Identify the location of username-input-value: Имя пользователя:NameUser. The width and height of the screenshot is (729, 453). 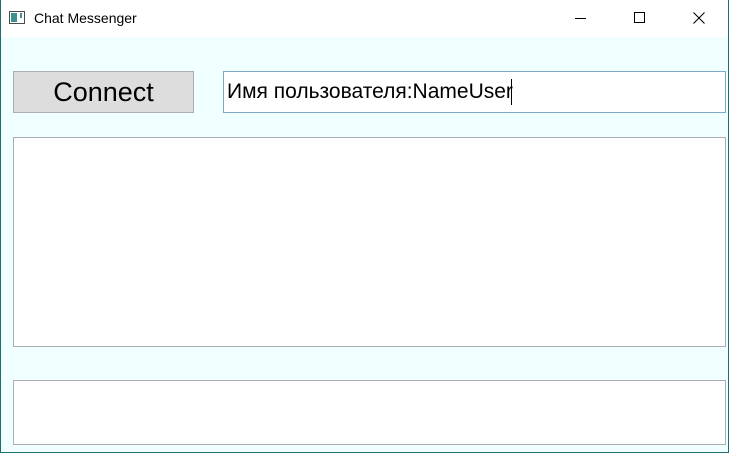
(370, 91).